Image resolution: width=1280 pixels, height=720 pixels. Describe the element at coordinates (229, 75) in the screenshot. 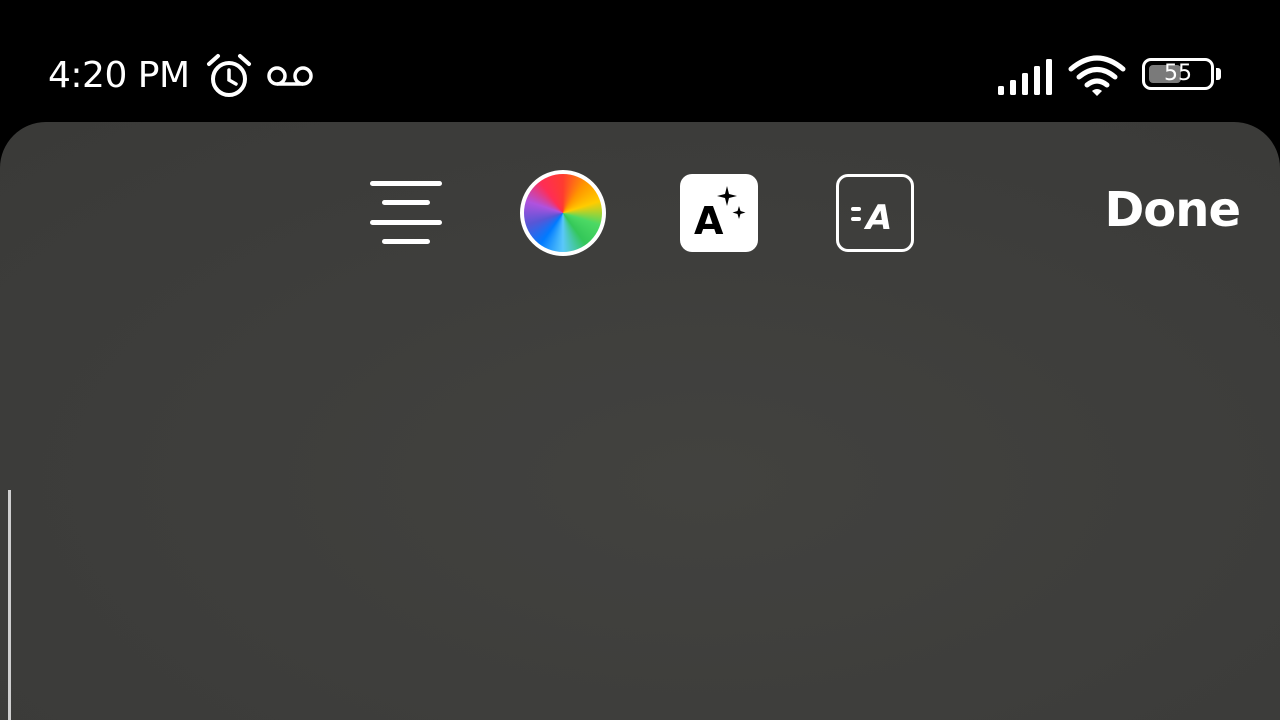

I see `alarm-icon` at that location.